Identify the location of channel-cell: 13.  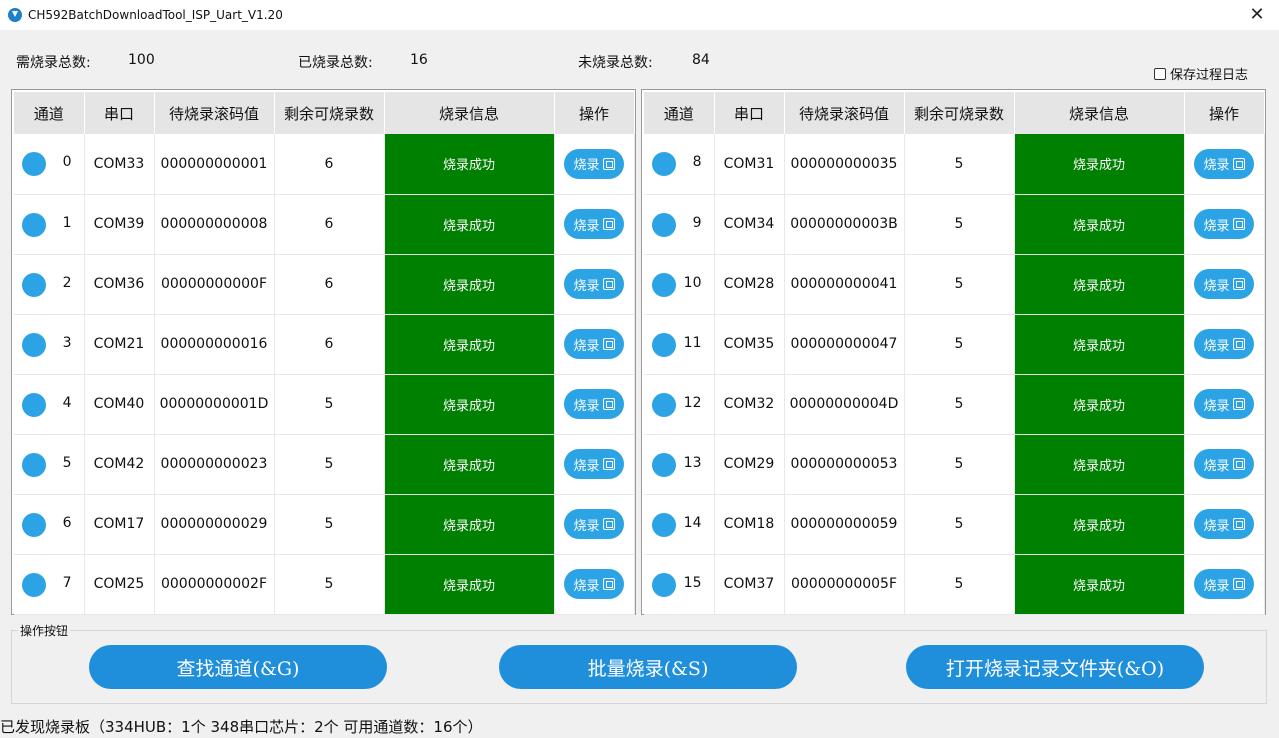
(679, 464).